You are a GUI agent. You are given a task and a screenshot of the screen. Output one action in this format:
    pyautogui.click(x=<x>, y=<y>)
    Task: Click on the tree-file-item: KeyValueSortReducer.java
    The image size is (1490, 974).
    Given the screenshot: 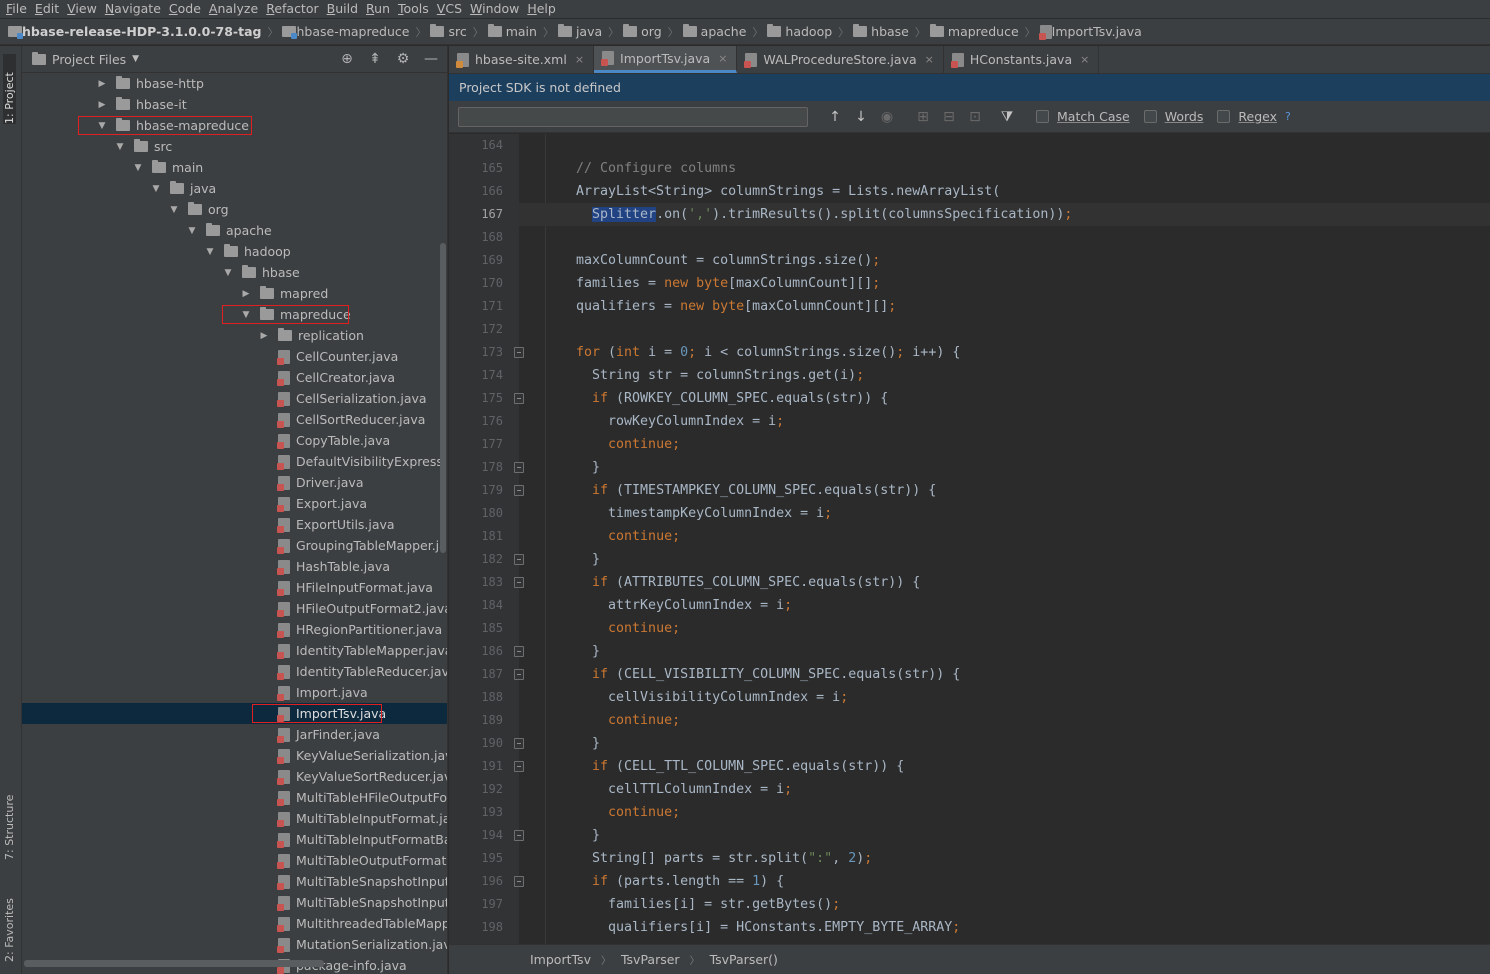 What is the action you would take?
    pyautogui.click(x=234, y=776)
    